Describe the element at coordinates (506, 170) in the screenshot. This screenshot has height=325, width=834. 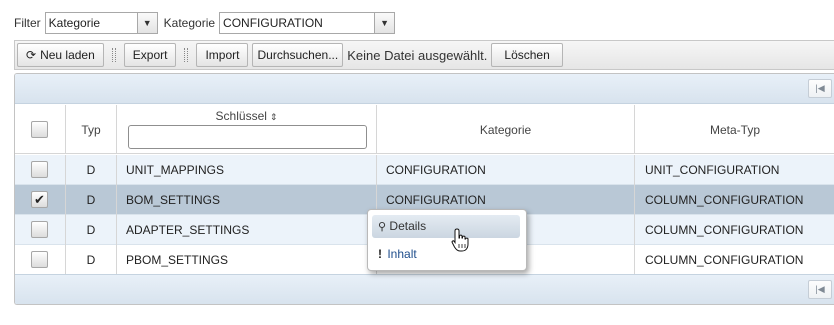
I see `cell-kategorie: CONFIGURATION` at that location.